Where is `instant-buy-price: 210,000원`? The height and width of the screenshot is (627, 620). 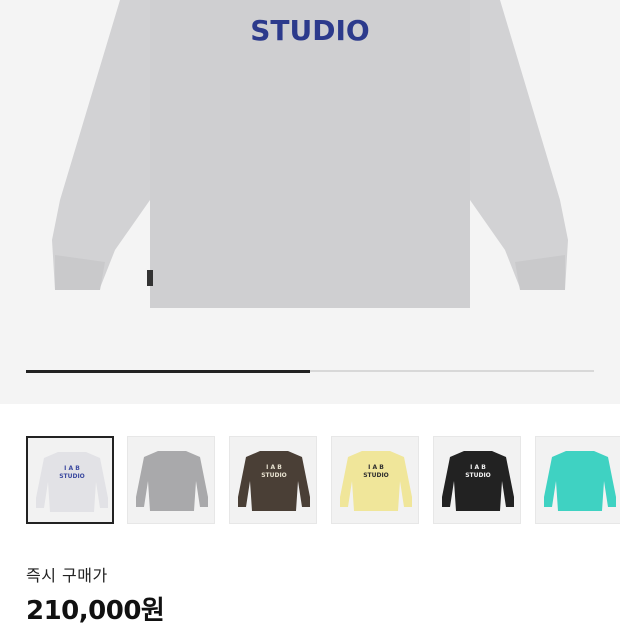
instant-buy-price: 210,000원 is located at coordinates (95, 611).